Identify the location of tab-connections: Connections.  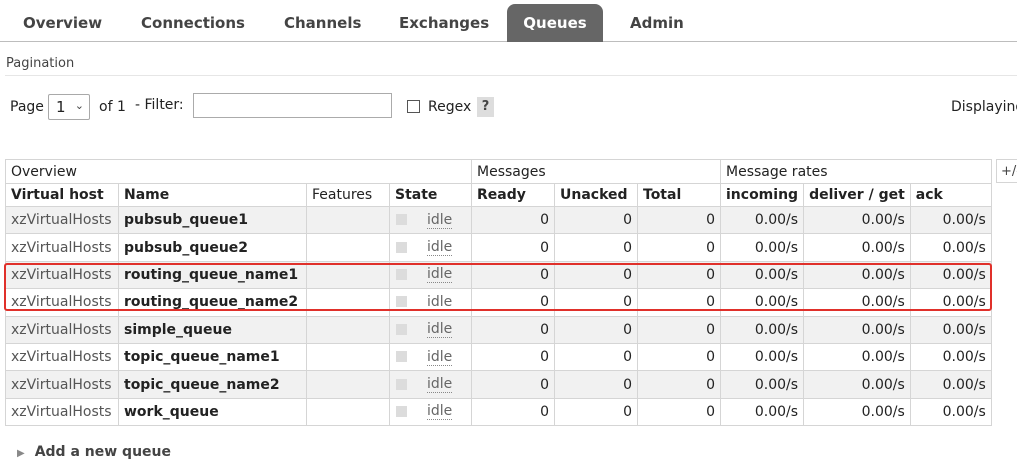
(189, 23).